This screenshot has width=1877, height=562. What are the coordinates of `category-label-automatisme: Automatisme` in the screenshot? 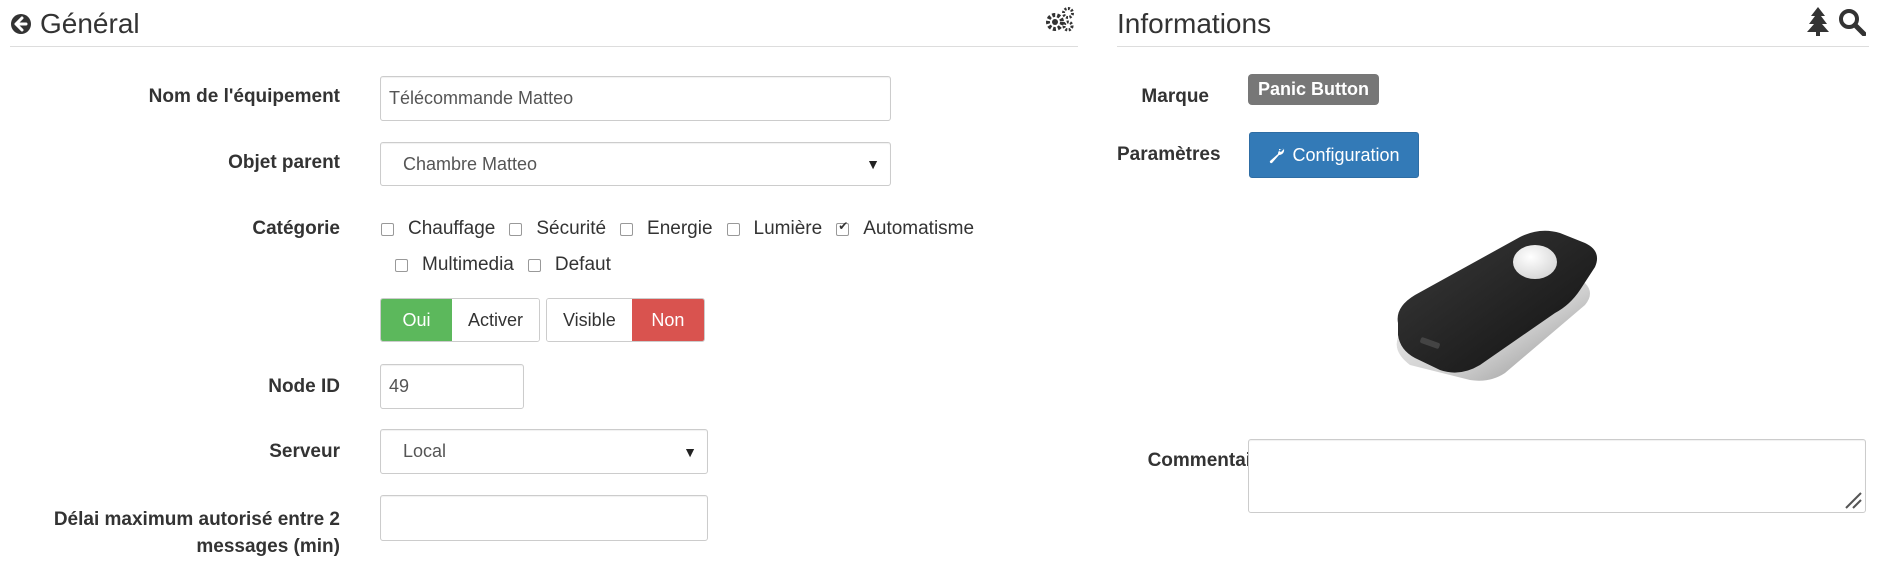 It's located at (919, 228).